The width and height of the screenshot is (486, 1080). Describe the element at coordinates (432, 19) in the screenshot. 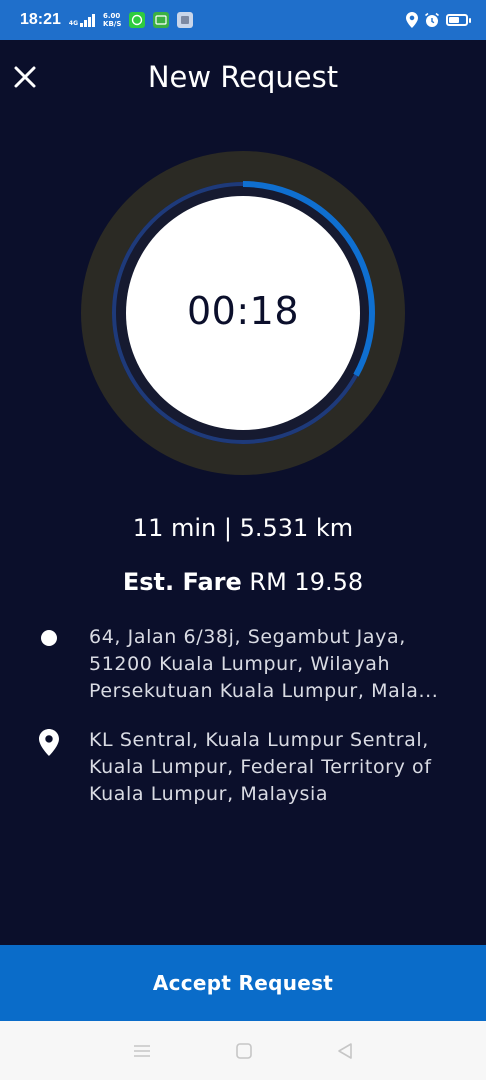

I see `alarm-icon` at that location.